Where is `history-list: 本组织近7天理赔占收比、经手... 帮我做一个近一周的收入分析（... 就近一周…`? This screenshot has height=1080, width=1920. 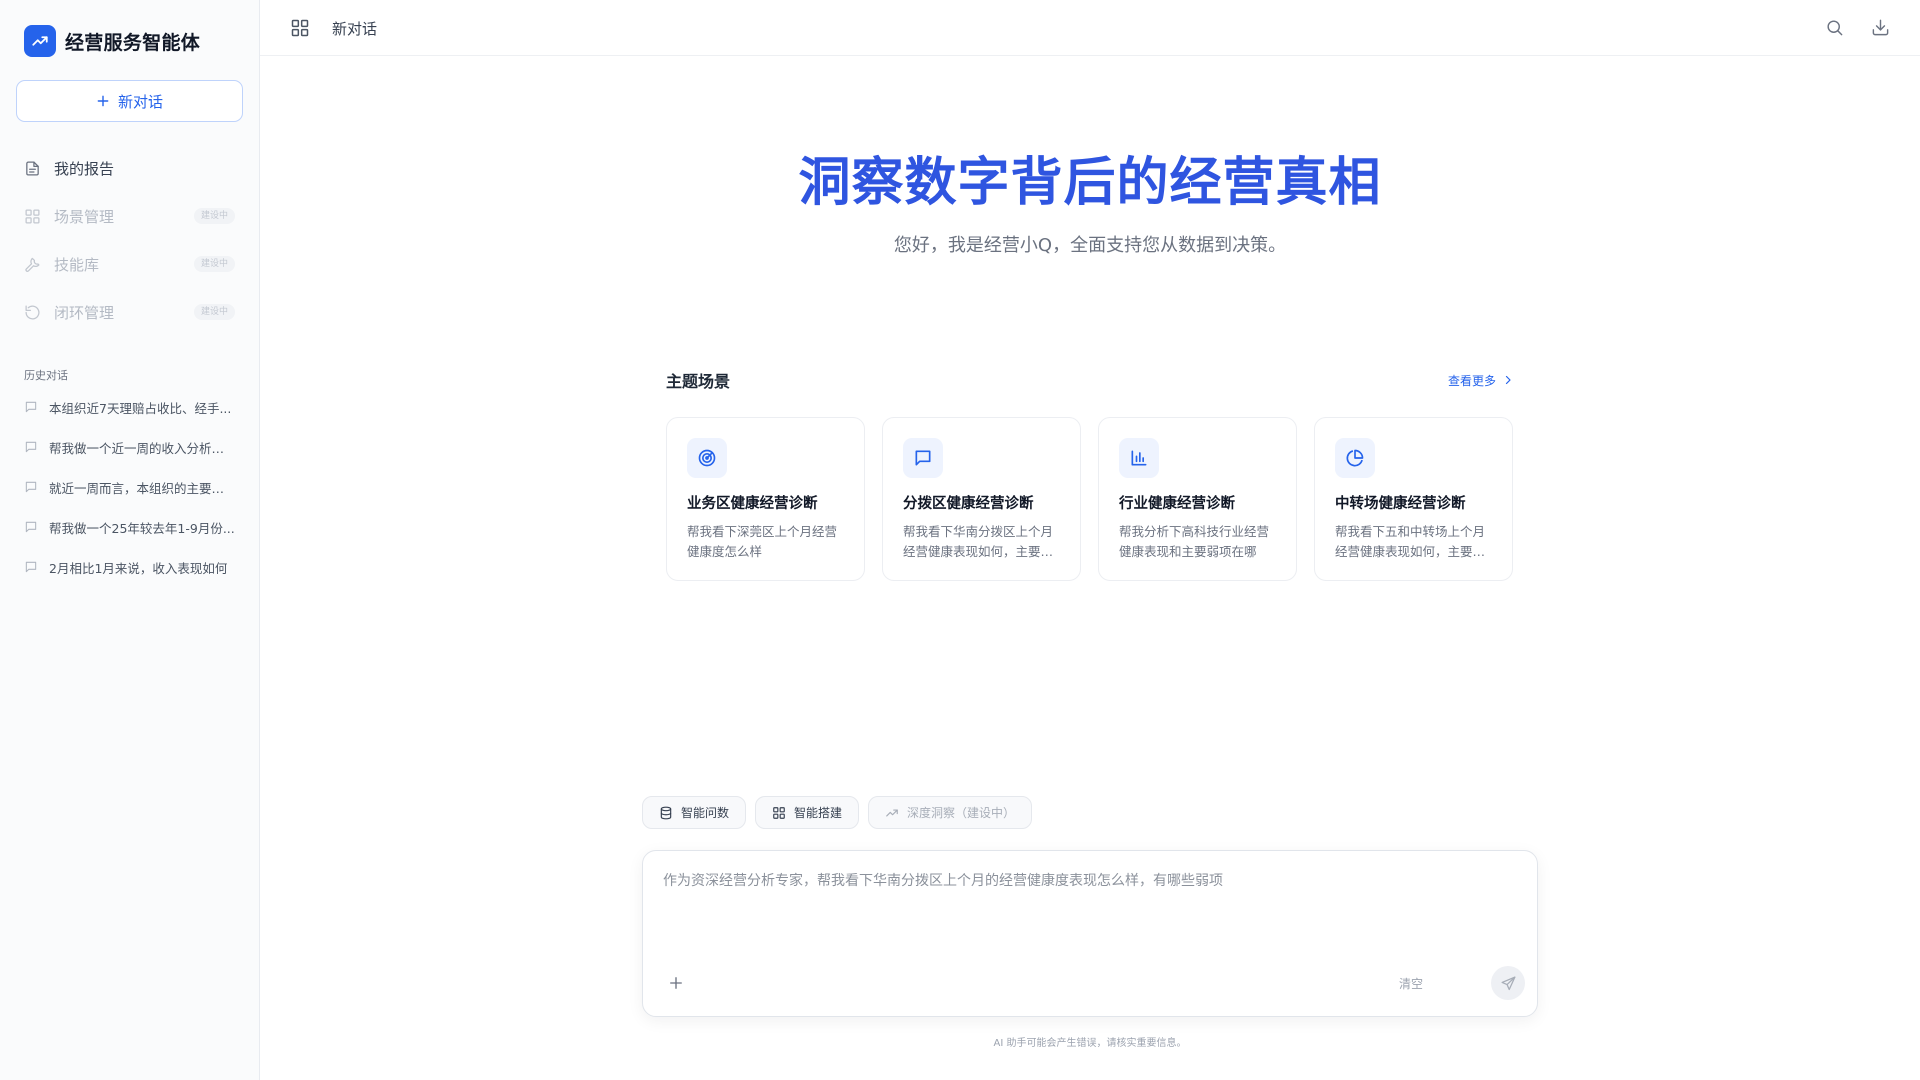 history-list: 本组织近7天理赔占收比、经手... 帮我做一个近一周的收入分析（... 就近一周… is located at coordinates (129, 487).